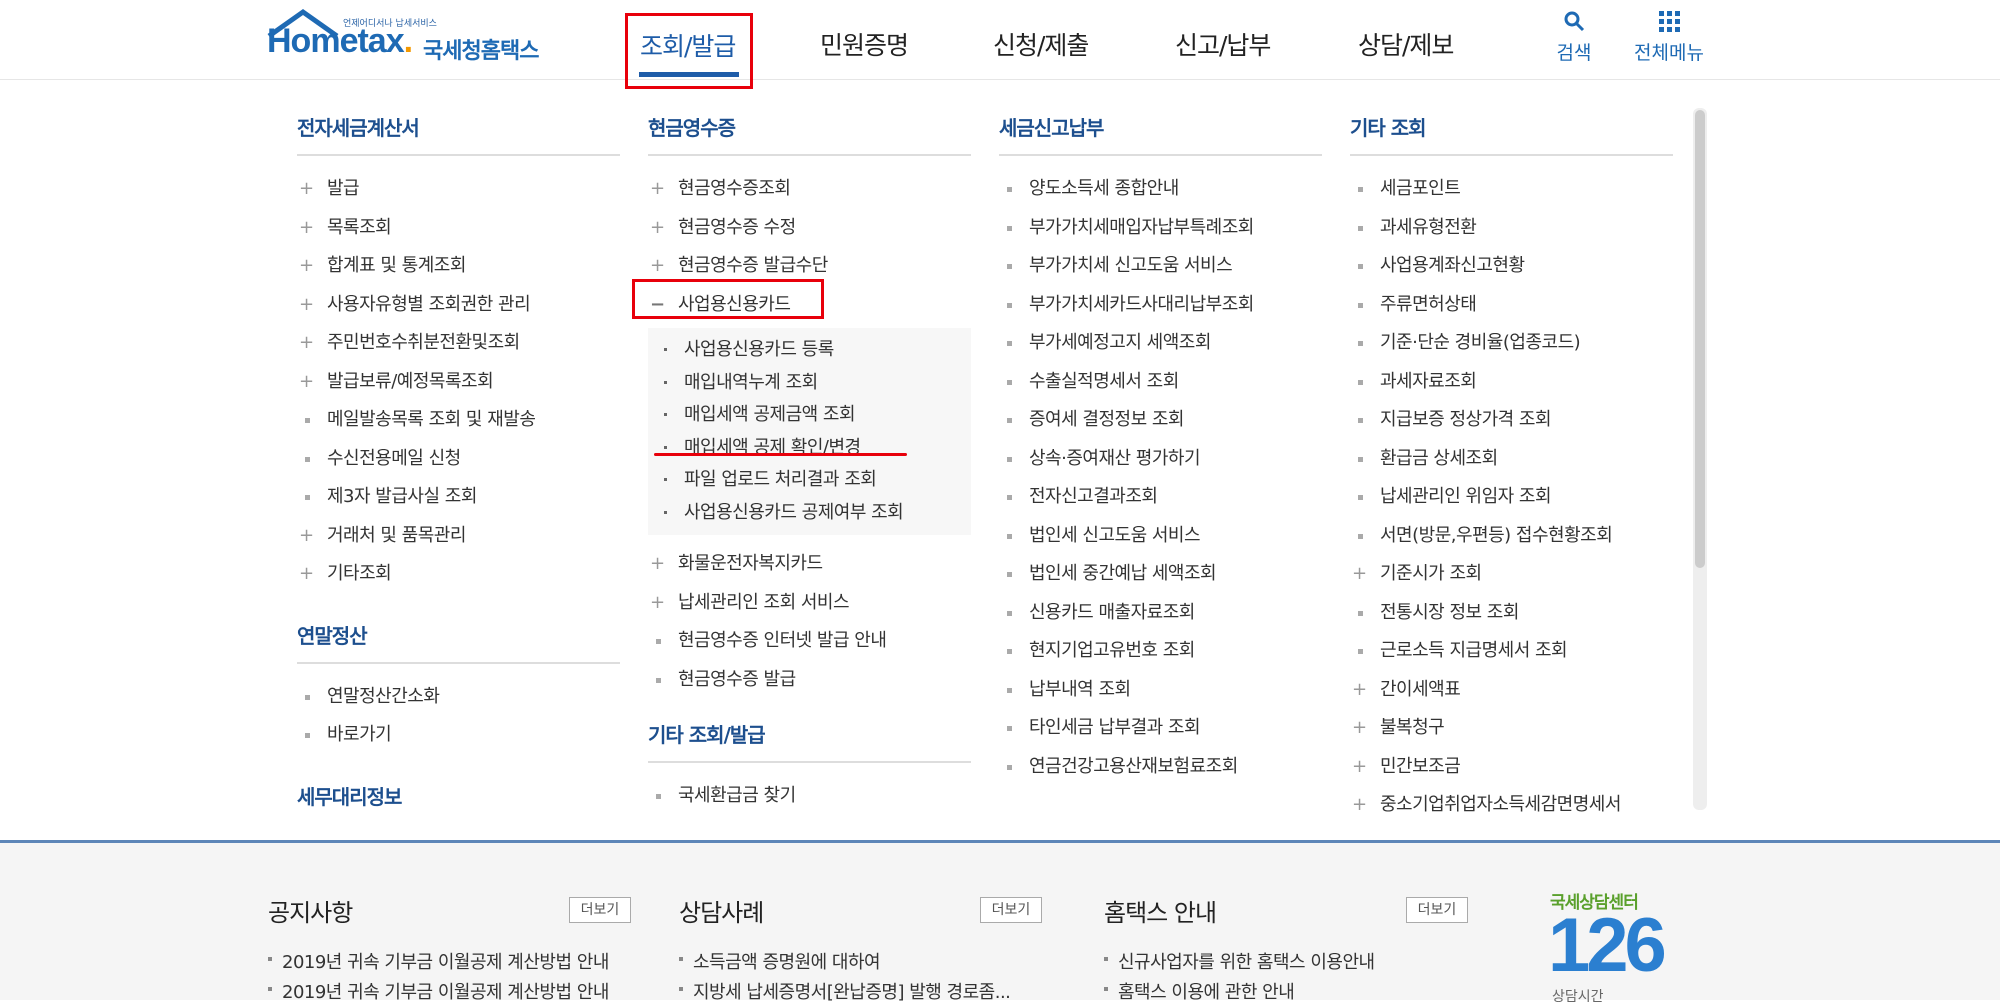  Describe the element at coordinates (1700, 339) in the screenshot. I see `menu-scrollbar-thumb` at that location.